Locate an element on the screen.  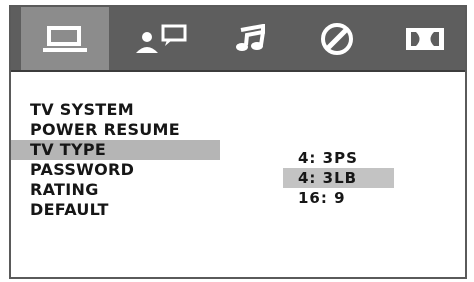
music-note-icon is located at coordinates (250, 37).